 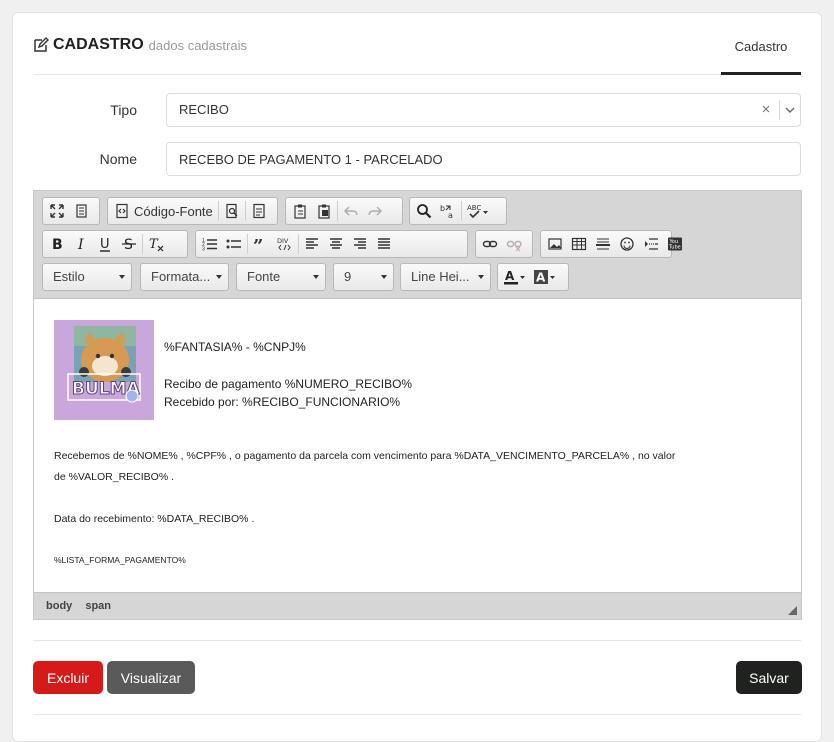 What do you see at coordinates (769, 677) in the screenshot?
I see `save-button: Salvar` at bounding box center [769, 677].